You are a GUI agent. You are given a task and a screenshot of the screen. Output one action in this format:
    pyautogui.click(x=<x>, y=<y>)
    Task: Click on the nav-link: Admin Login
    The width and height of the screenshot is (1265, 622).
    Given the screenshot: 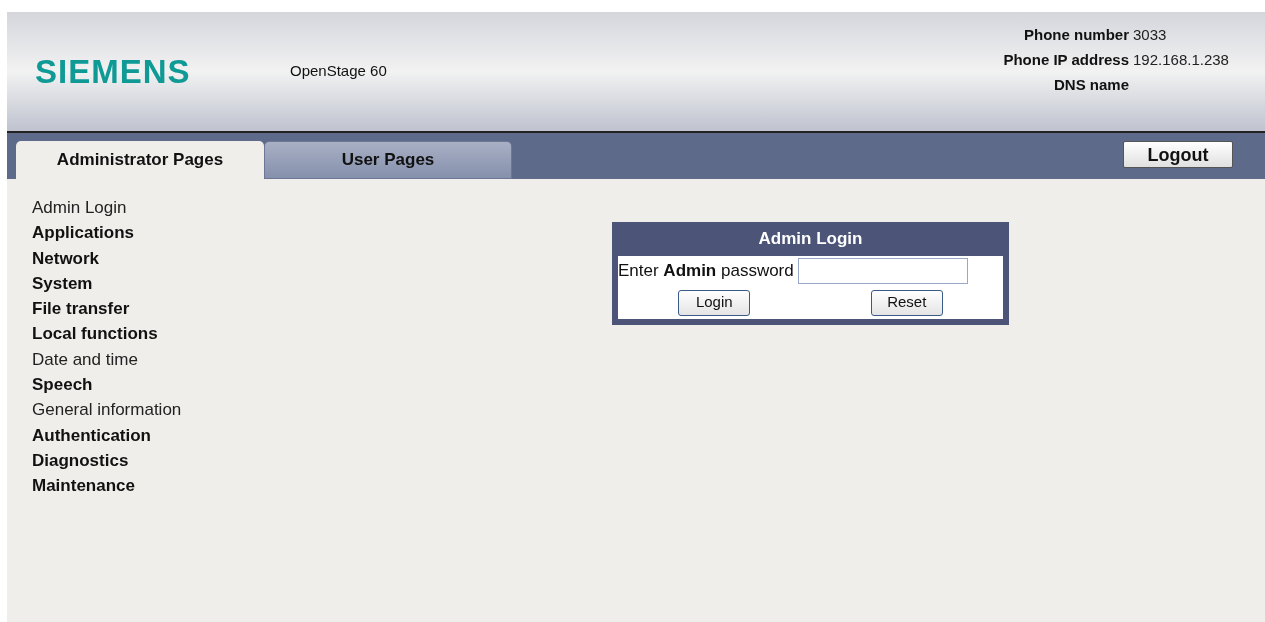 What is the action you would take?
    pyautogui.click(x=79, y=208)
    